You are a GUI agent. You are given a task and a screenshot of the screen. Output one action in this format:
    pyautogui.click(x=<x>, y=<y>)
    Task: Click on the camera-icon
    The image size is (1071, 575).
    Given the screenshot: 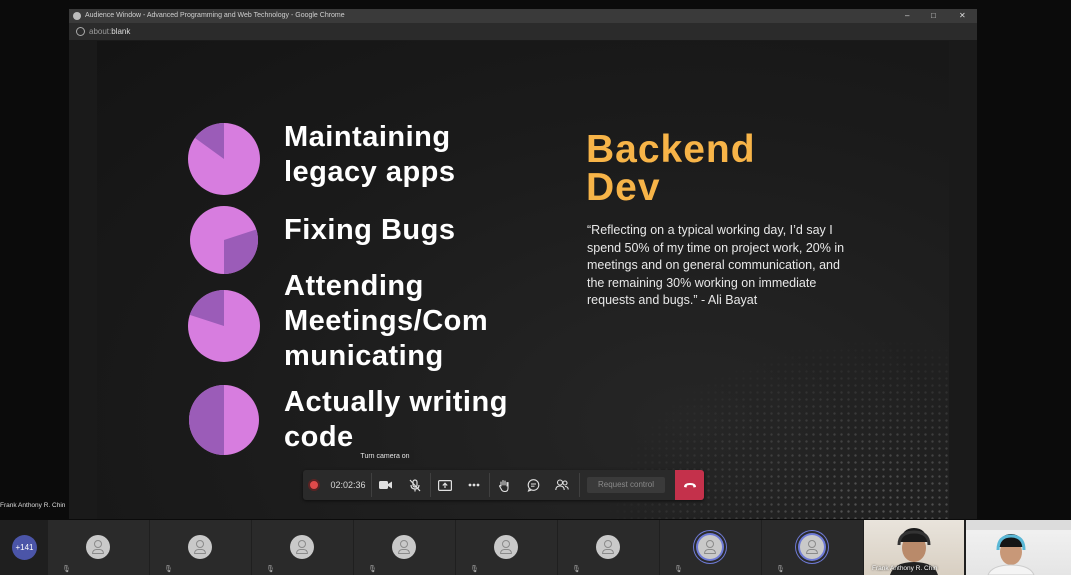 What is the action you would take?
    pyautogui.click(x=385, y=485)
    